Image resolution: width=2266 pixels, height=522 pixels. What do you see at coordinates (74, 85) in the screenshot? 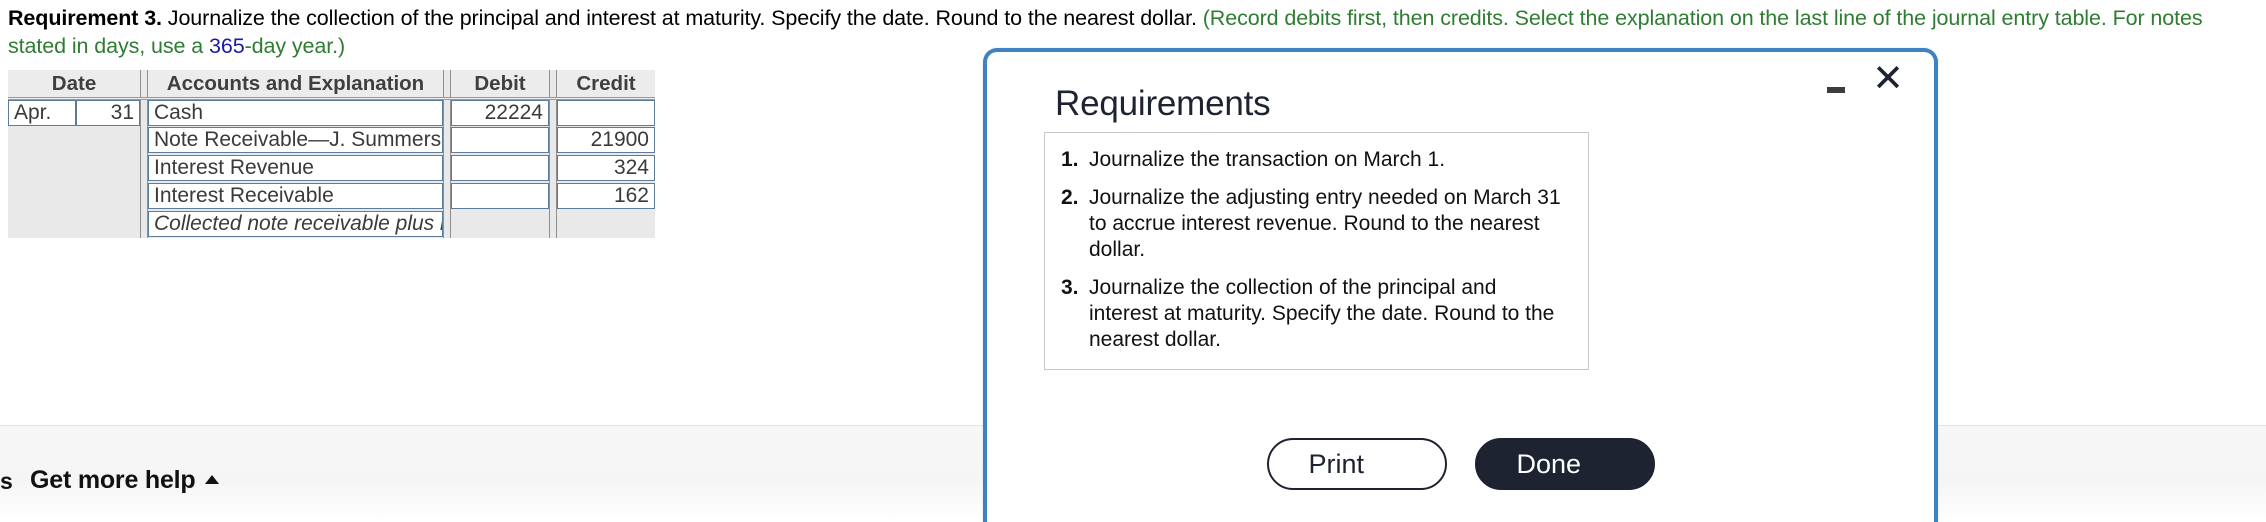
I see `column-header-date: Date` at bounding box center [74, 85].